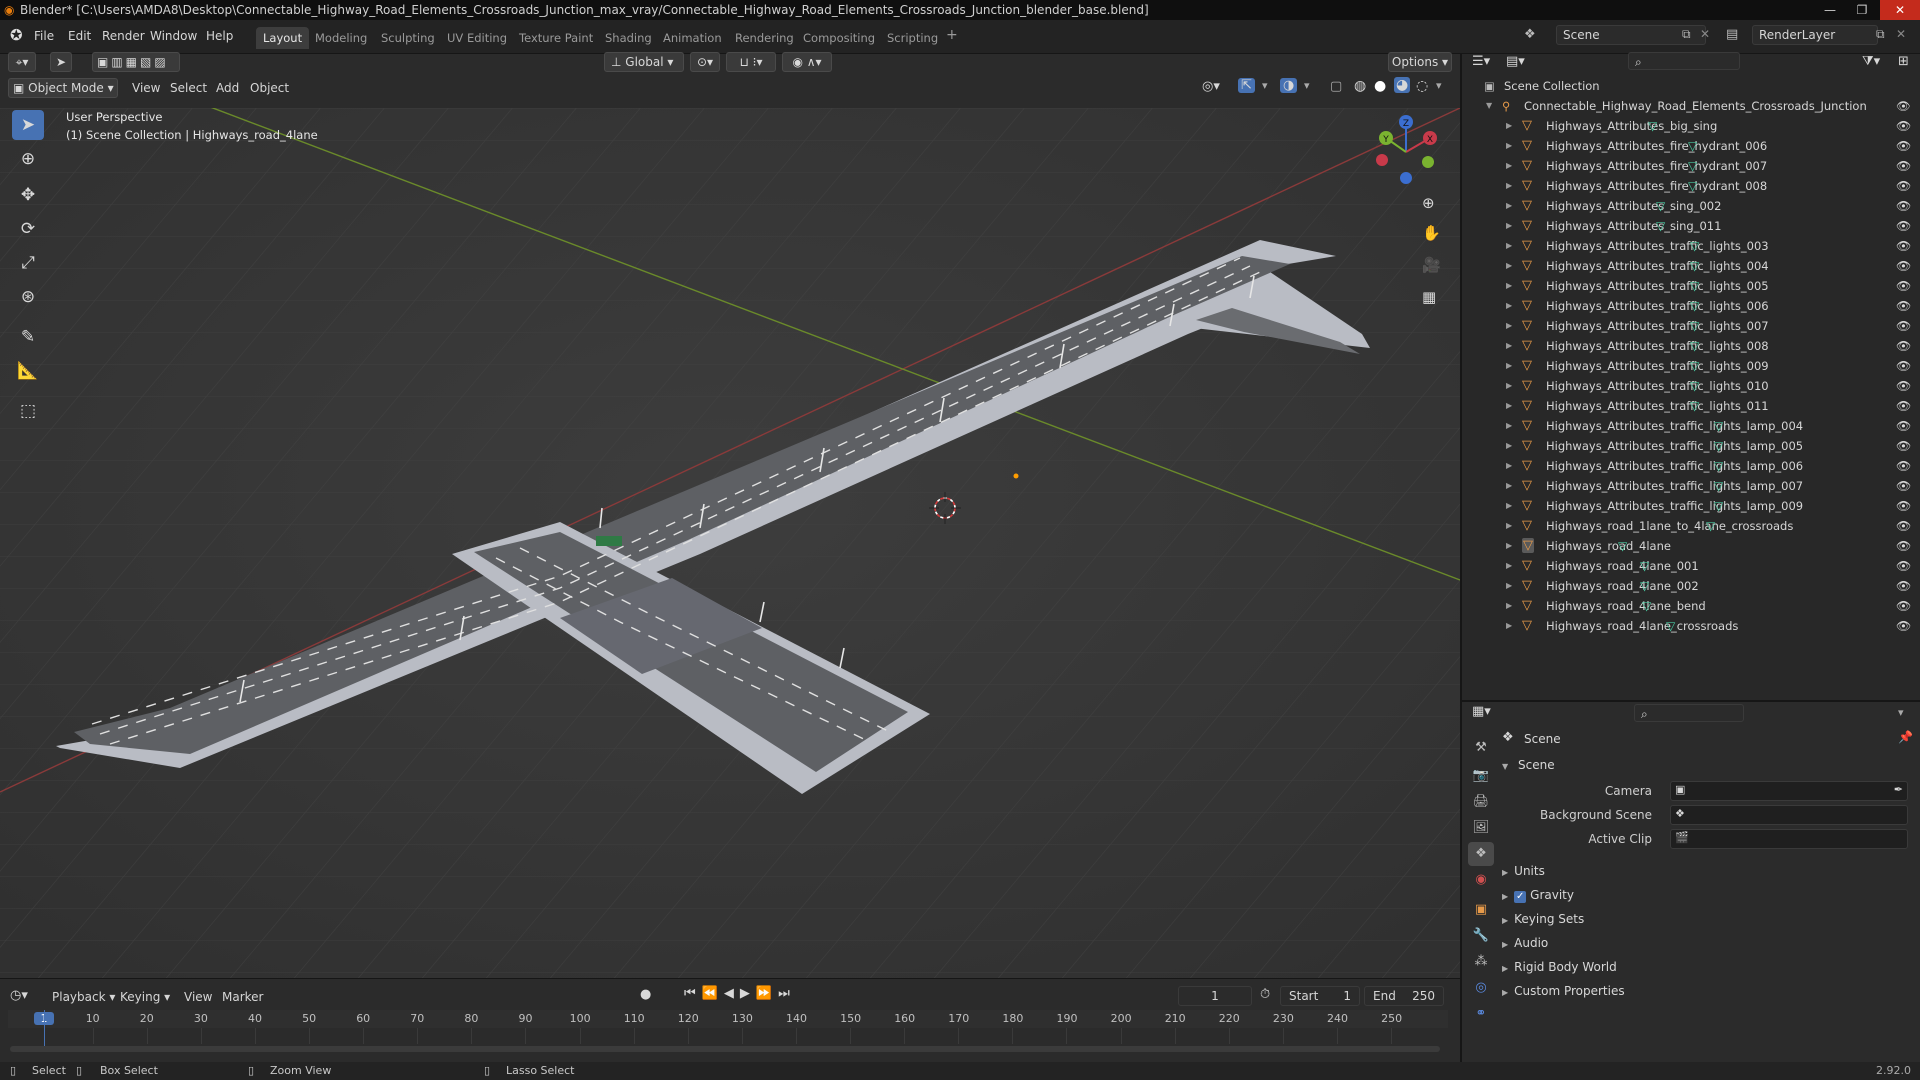 The width and height of the screenshot is (1920, 1080). What do you see at coordinates (1215, 996) in the screenshot?
I see `current-frame-field: 1` at bounding box center [1215, 996].